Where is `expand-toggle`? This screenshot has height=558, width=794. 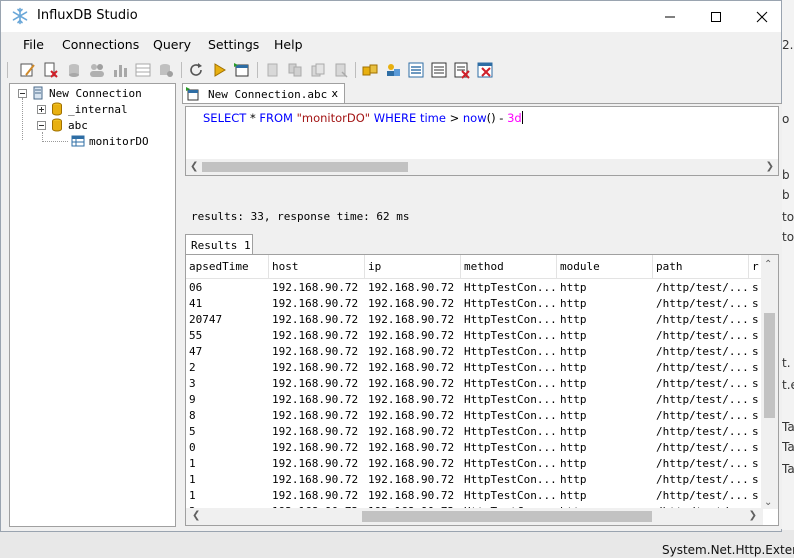 expand-toggle is located at coordinates (41, 109).